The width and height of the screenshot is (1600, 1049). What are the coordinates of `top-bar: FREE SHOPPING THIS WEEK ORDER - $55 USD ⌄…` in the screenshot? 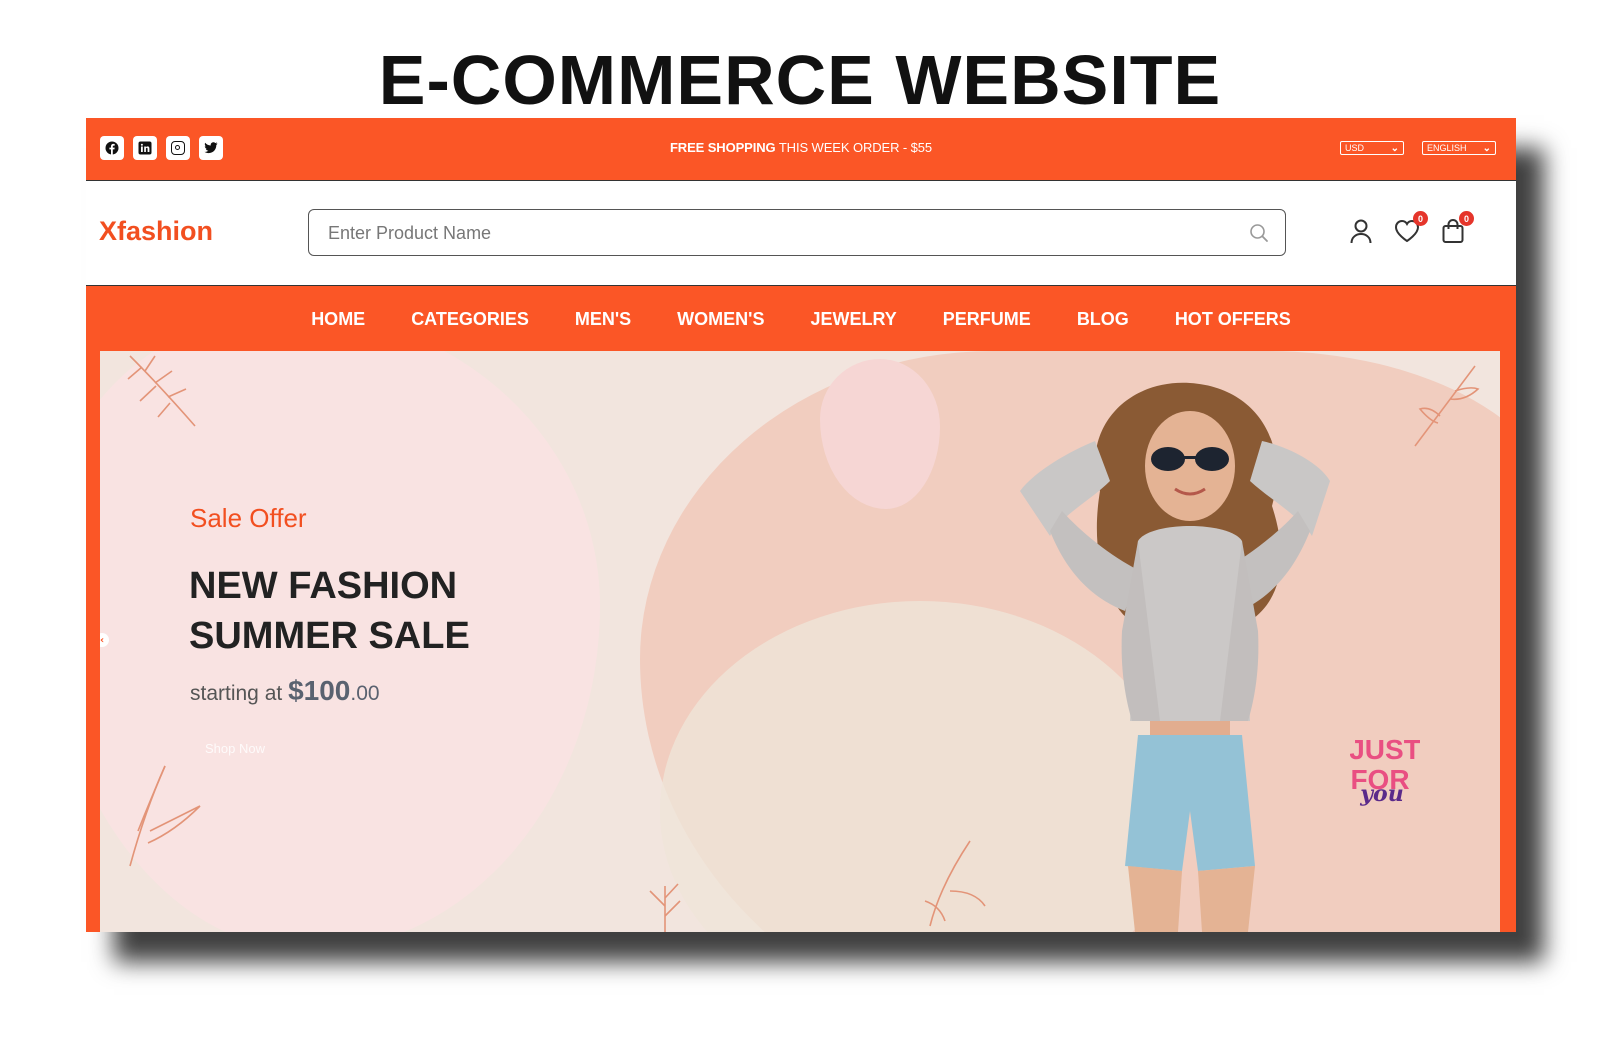 It's located at (801, 149).